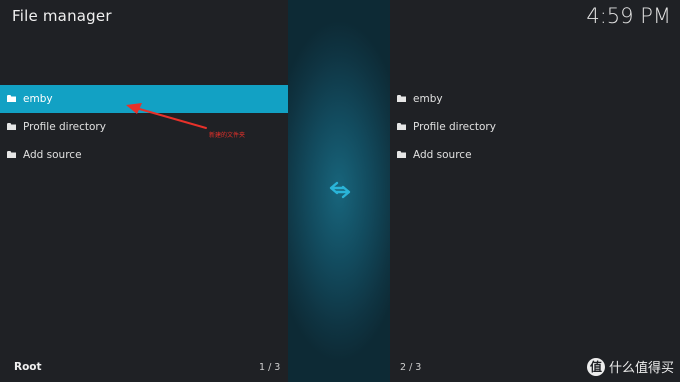 This screenshot has height=382, width=680. I want to click on right-source-list: emby Profile directory Add source, so click(535, 127).